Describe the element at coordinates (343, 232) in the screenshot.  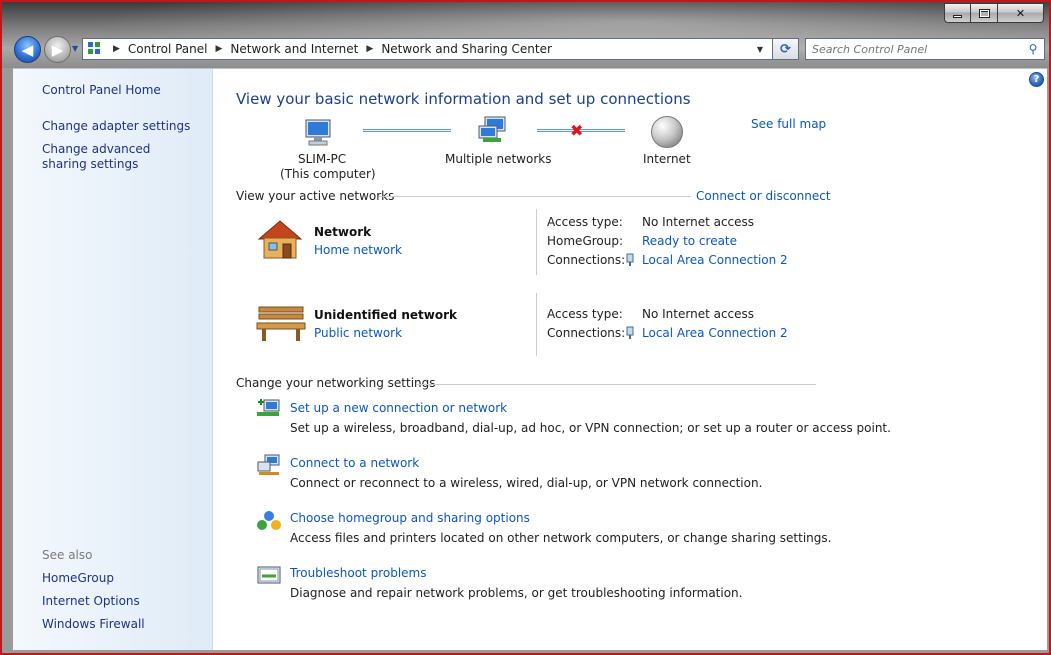
I see `network-1-name: Network` at that location.